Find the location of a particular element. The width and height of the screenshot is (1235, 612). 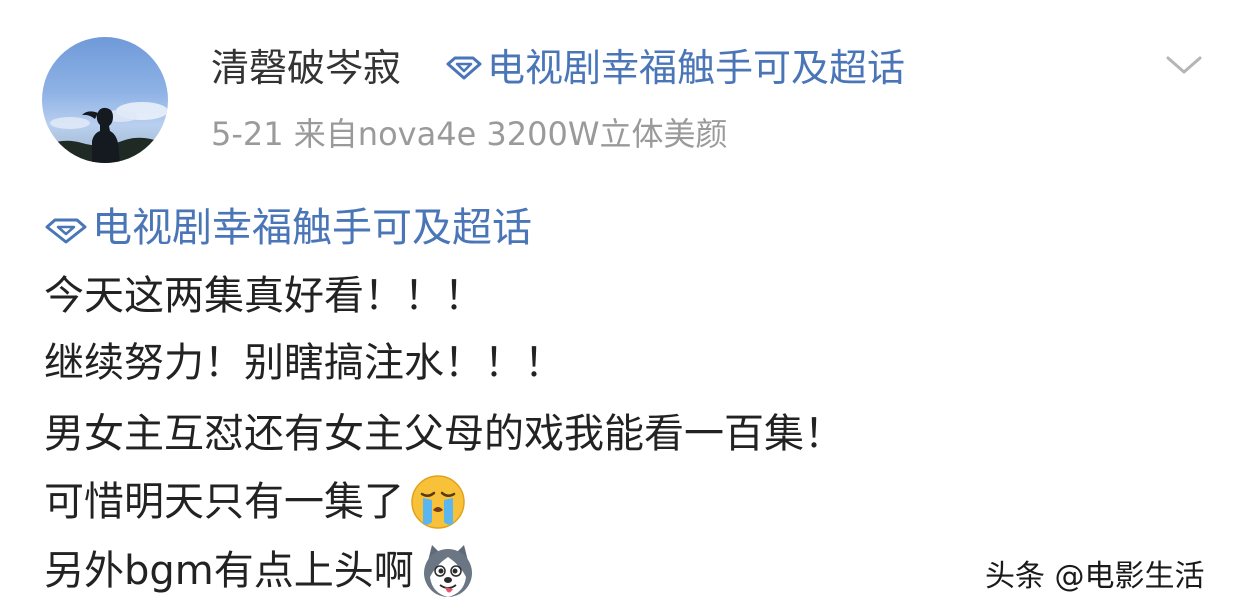

post-text: 男女主互怼还有女主父母的戏我能看一百集！ is located at coordinates (444, 434).